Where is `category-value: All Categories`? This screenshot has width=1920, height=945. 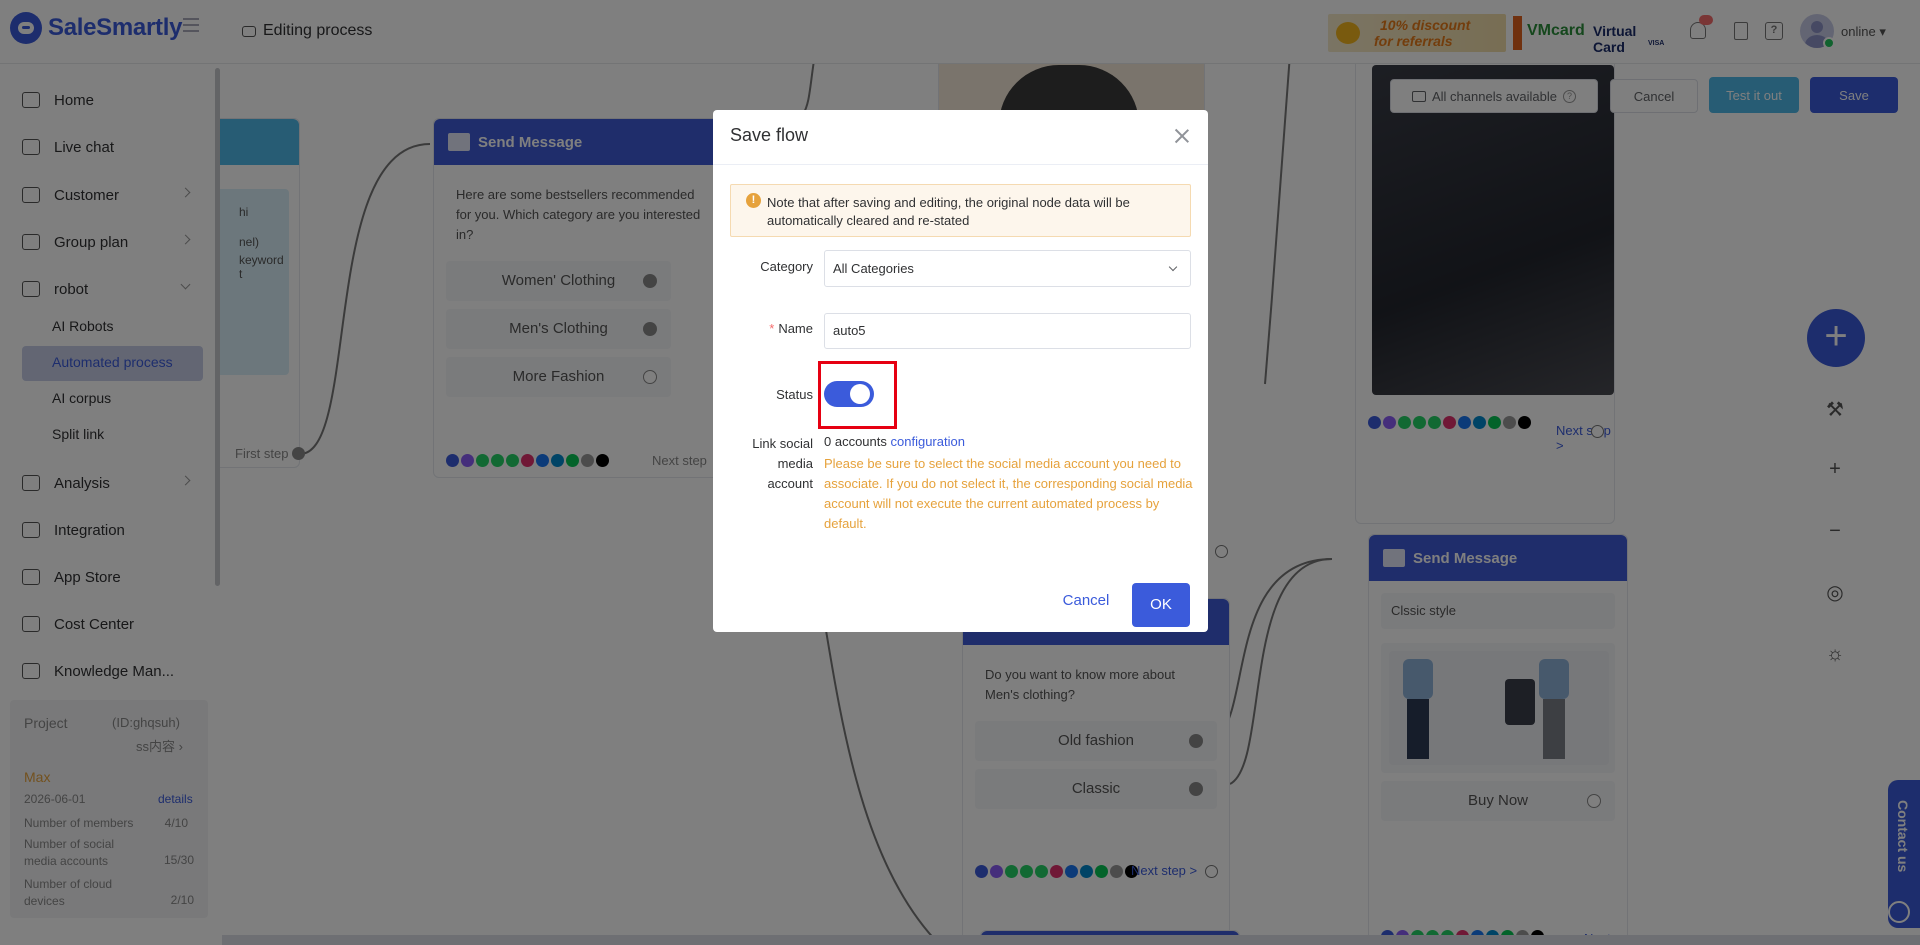
category-value: All Categories is located at coordinates (873, 268).